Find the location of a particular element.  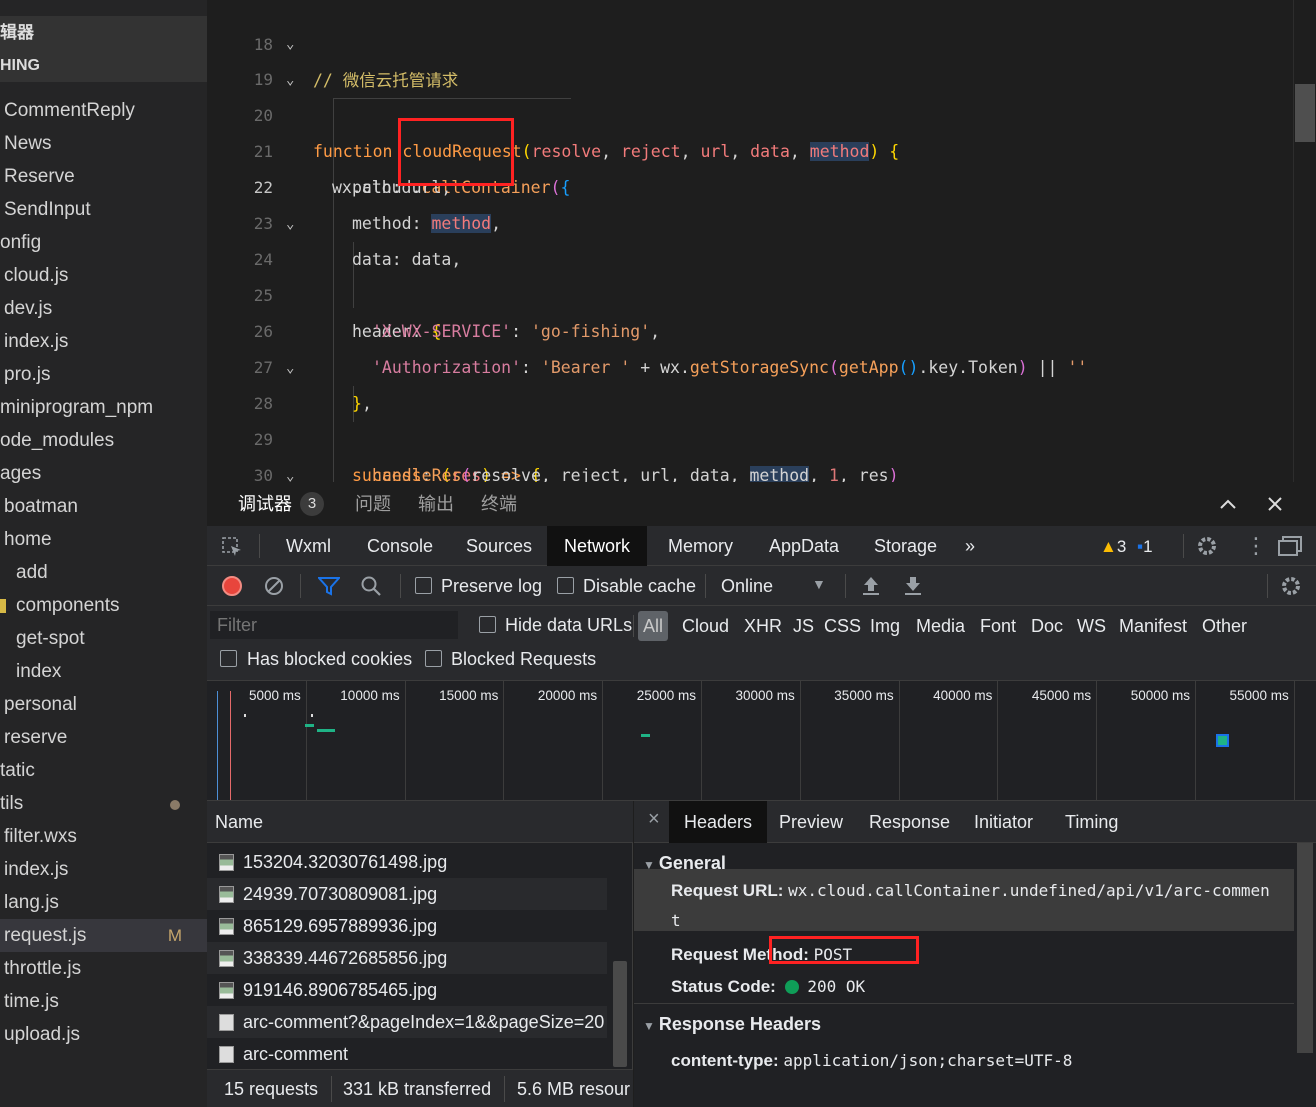

file-tree-item: miniprogram_npm is located at coordinates (103, 407).